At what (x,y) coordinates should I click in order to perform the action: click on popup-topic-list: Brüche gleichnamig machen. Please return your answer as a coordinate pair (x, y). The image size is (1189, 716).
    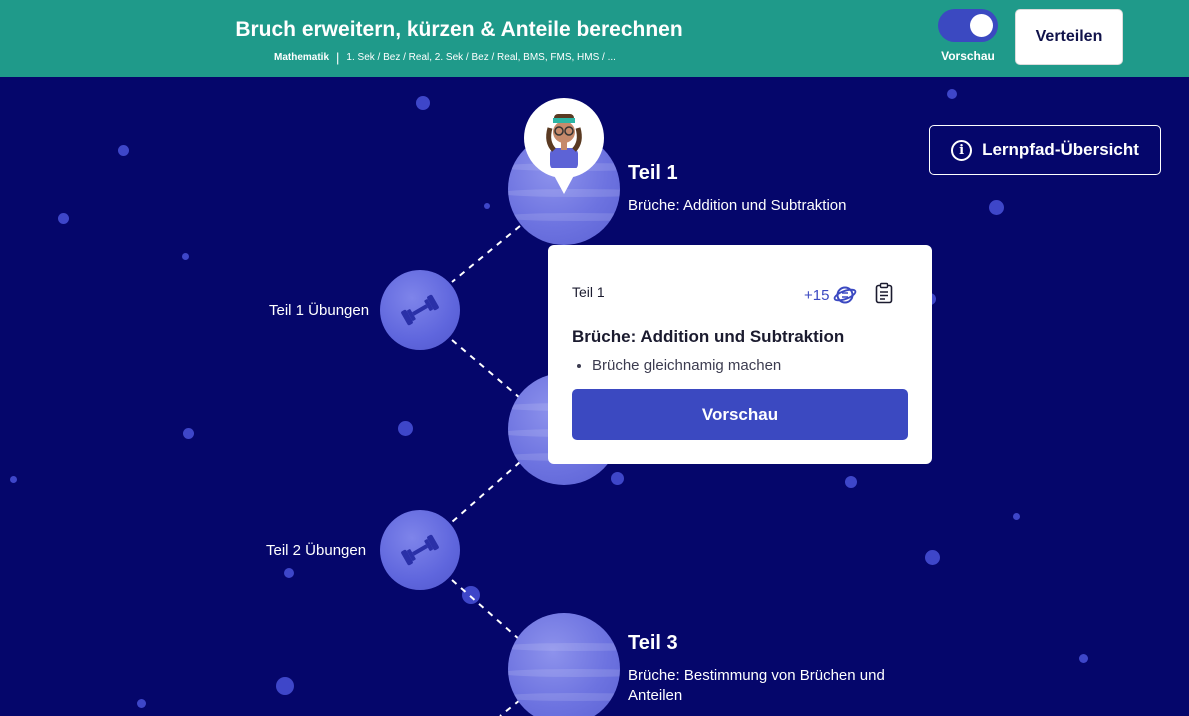
    Looking at the image, I should click on (686, 365).